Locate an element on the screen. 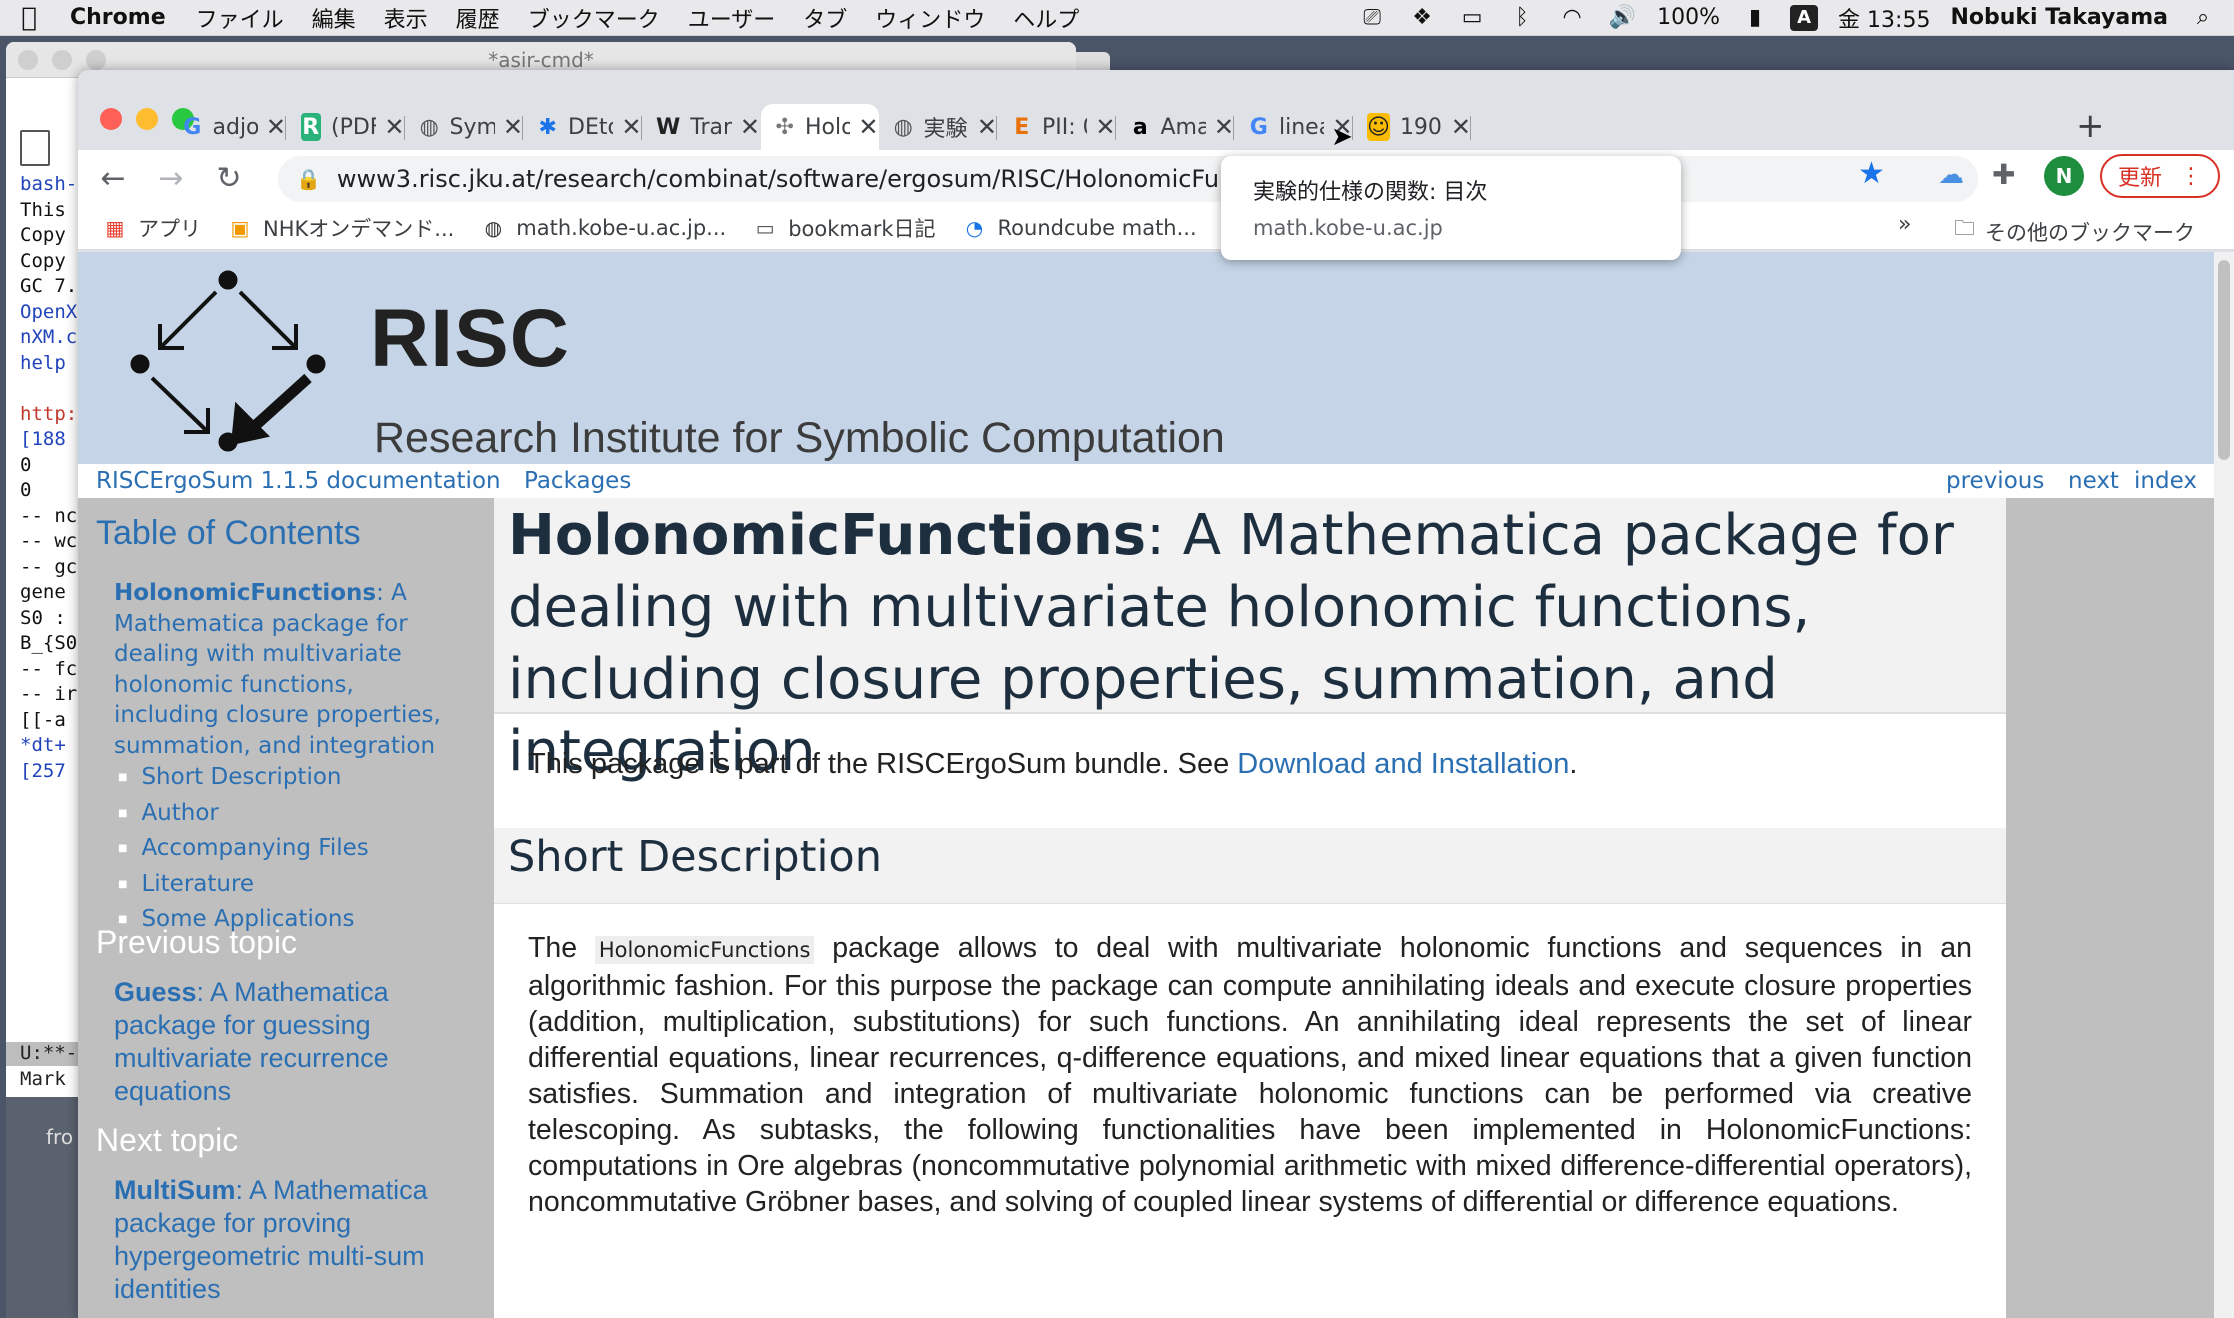 The height and width of the screenshot is (1318, 2234). tab-4: W Trans ✕ is located at coordinates (701, 127).